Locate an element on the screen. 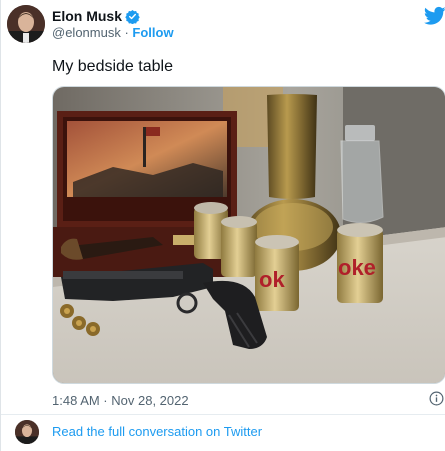  author-handle: @elonmusk is located at coordinates (86, 32).